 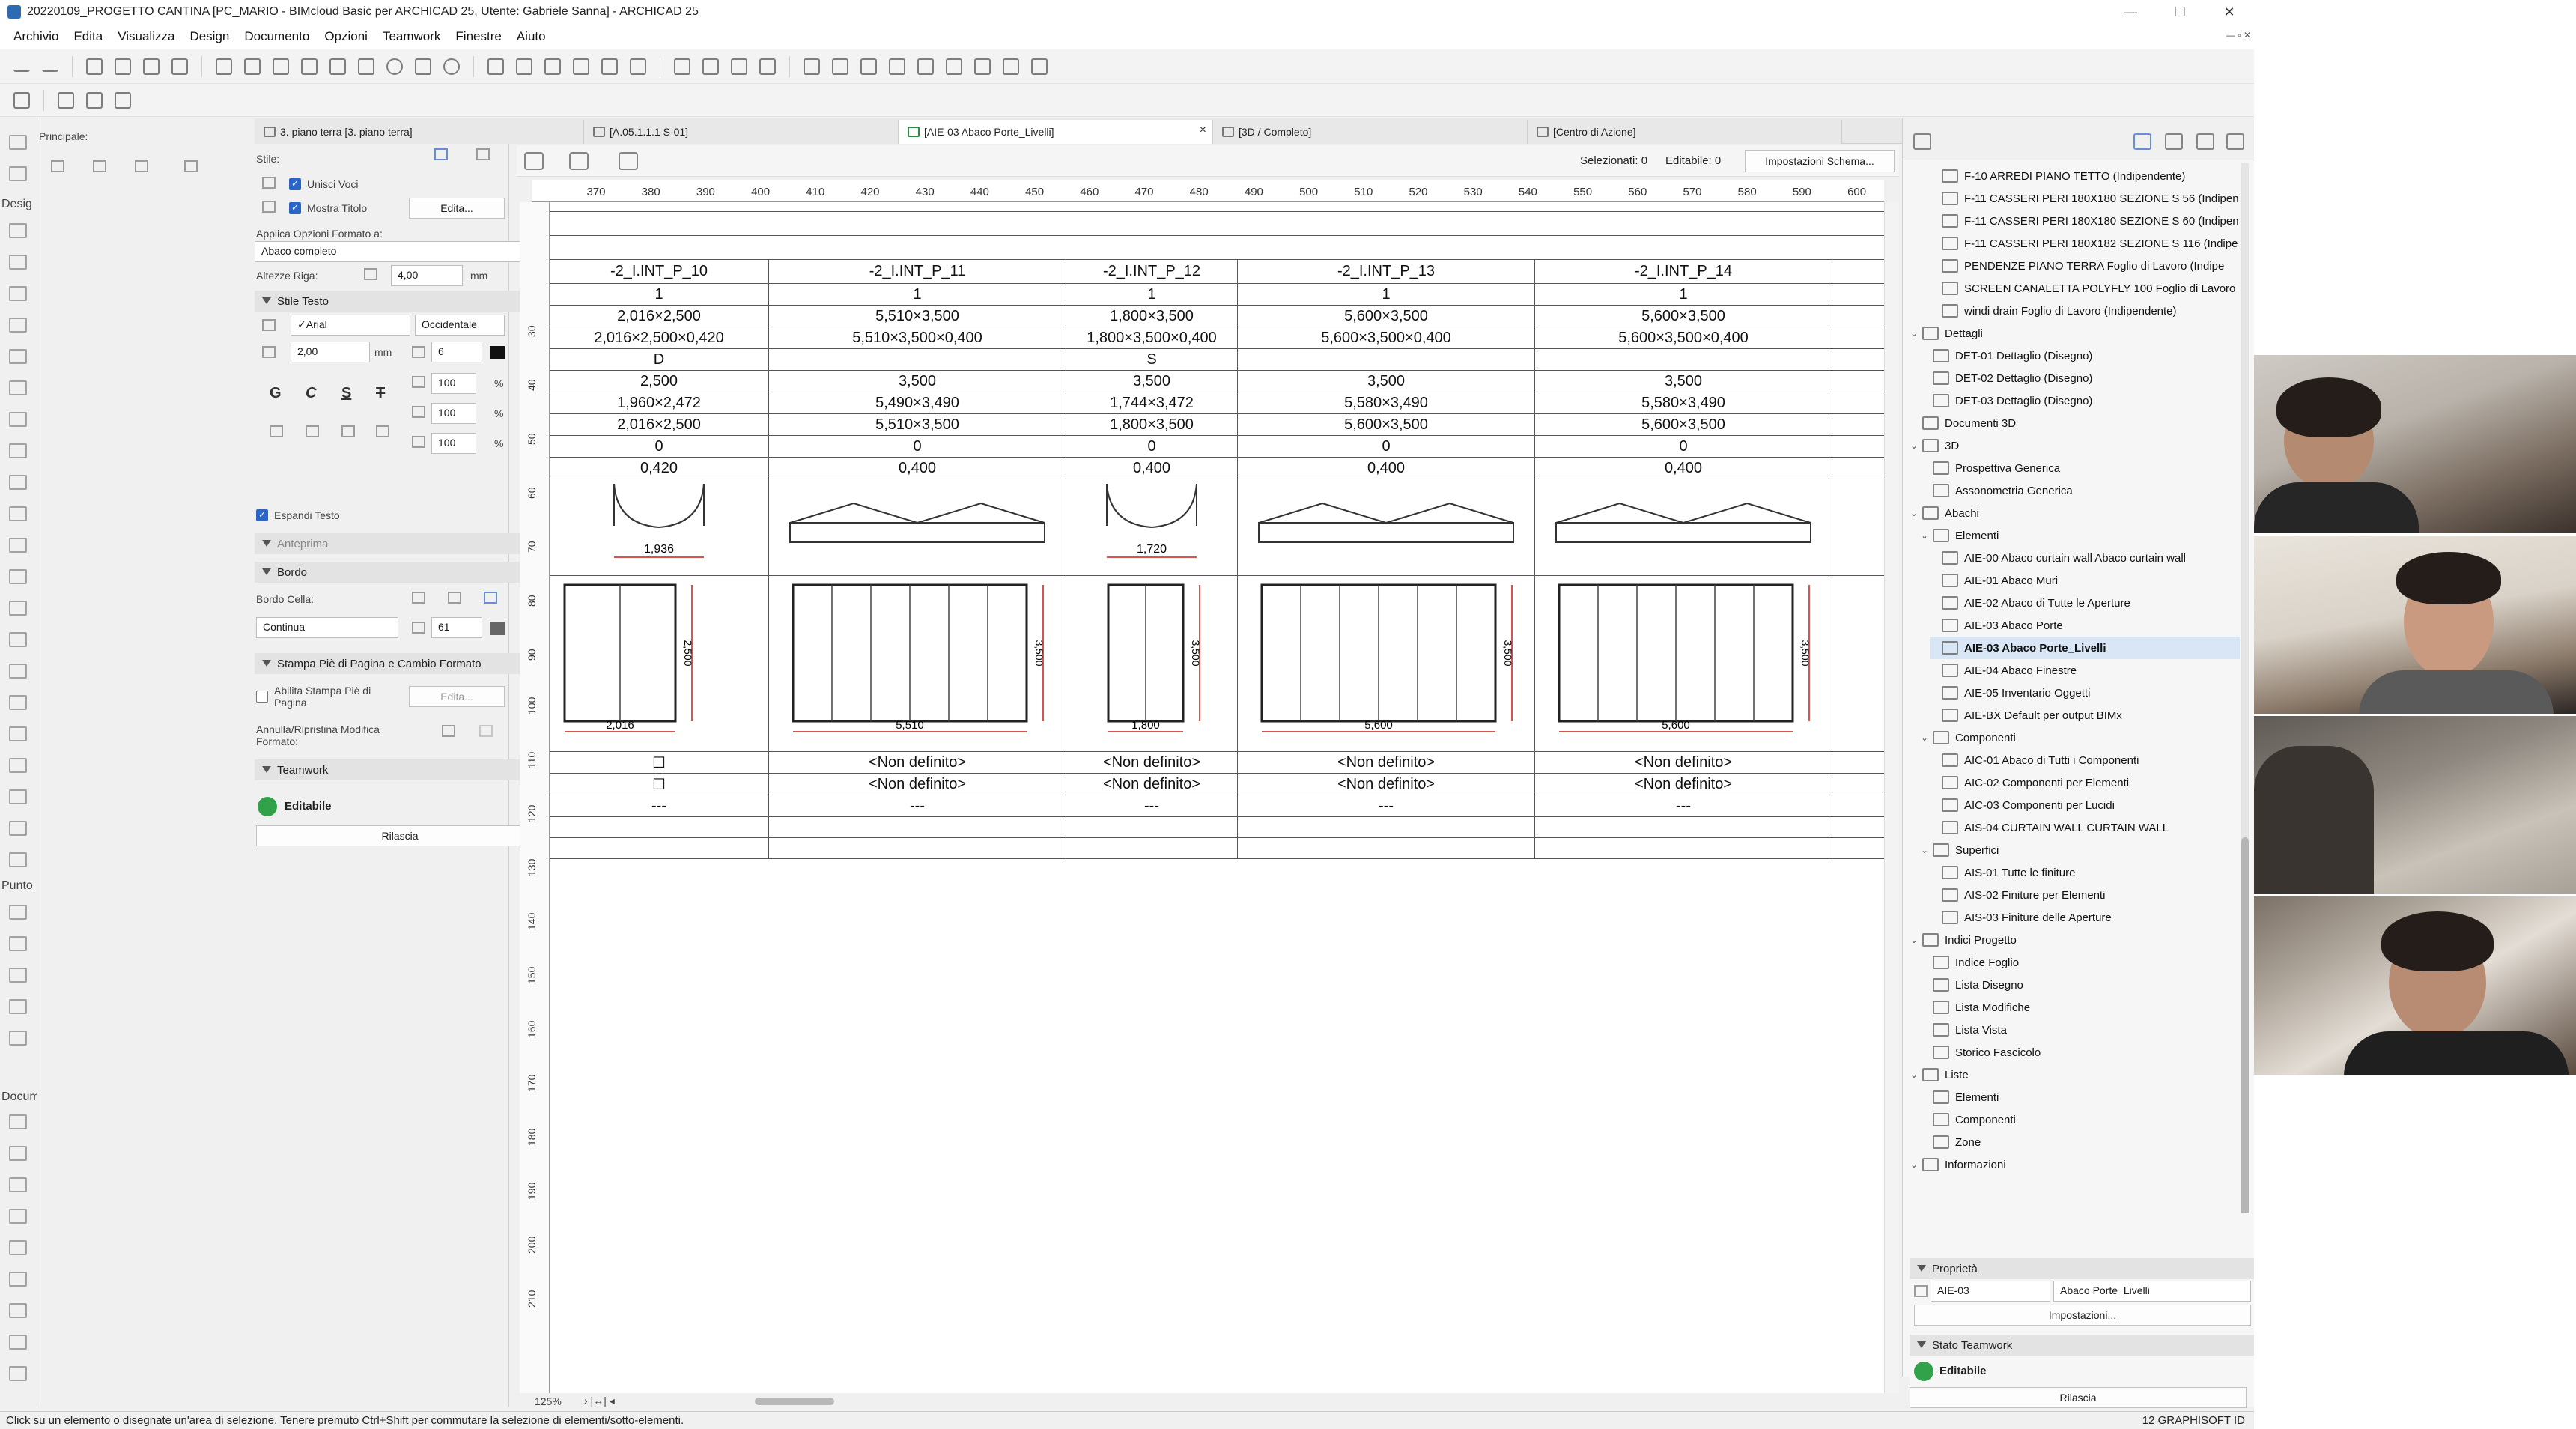 What do you see at coordinates (18, 765) in the screenshot?
I see `lamp-tool-icon` at bounding box center [18, 765].